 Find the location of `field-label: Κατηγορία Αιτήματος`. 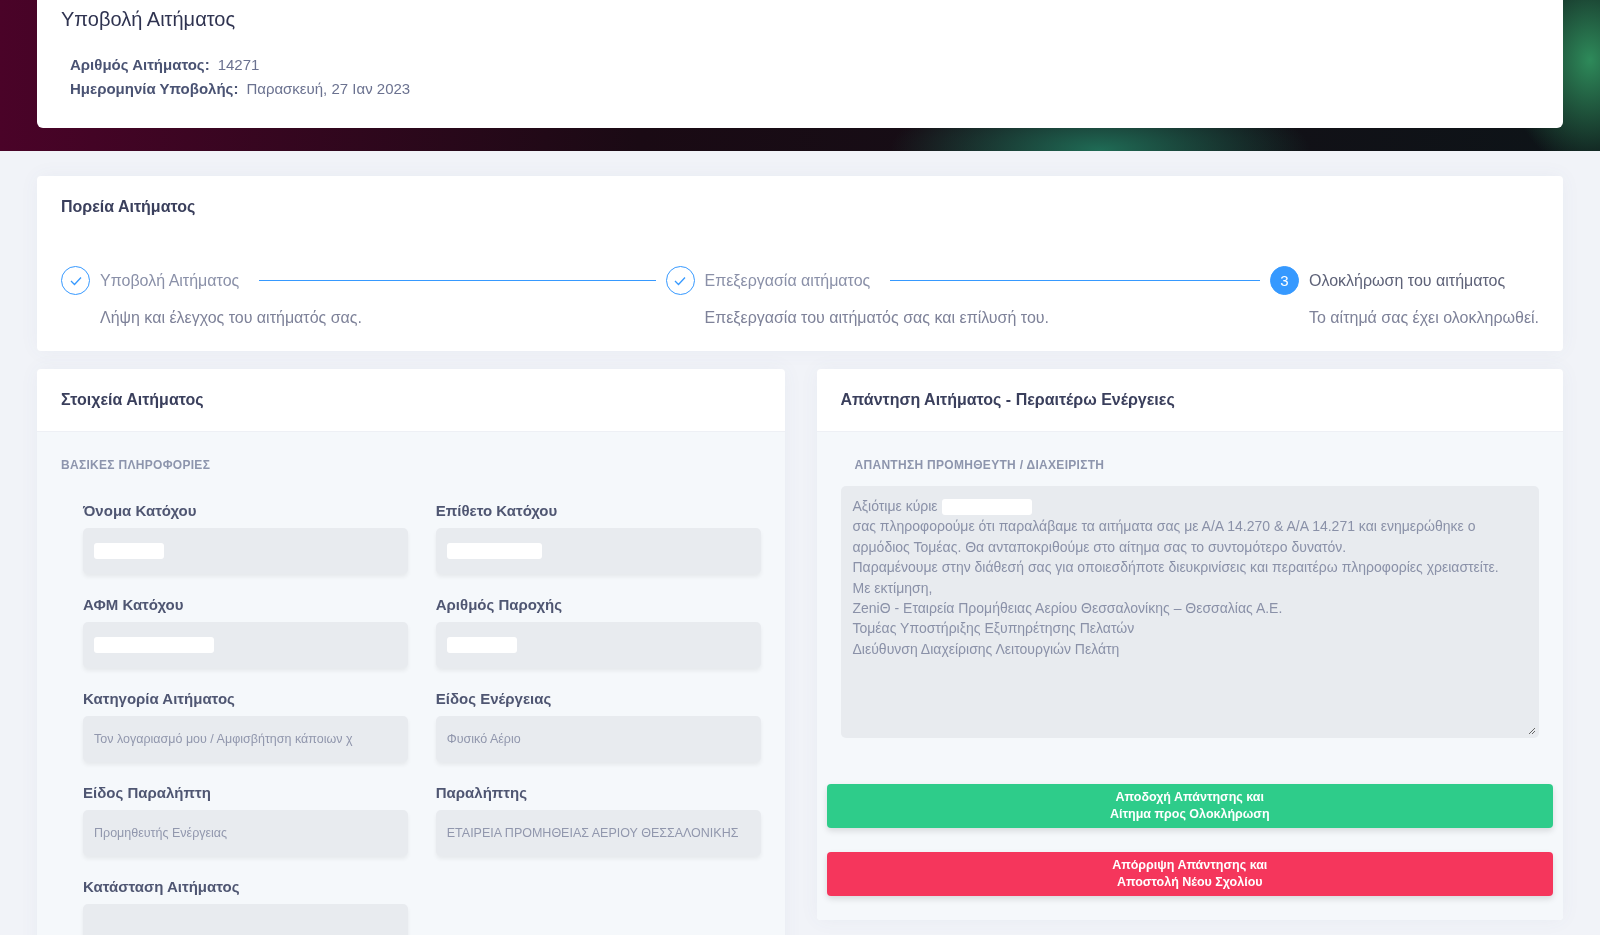

field-label: Κατηγορία Αιτήματος is located at coordinates (159, 698).